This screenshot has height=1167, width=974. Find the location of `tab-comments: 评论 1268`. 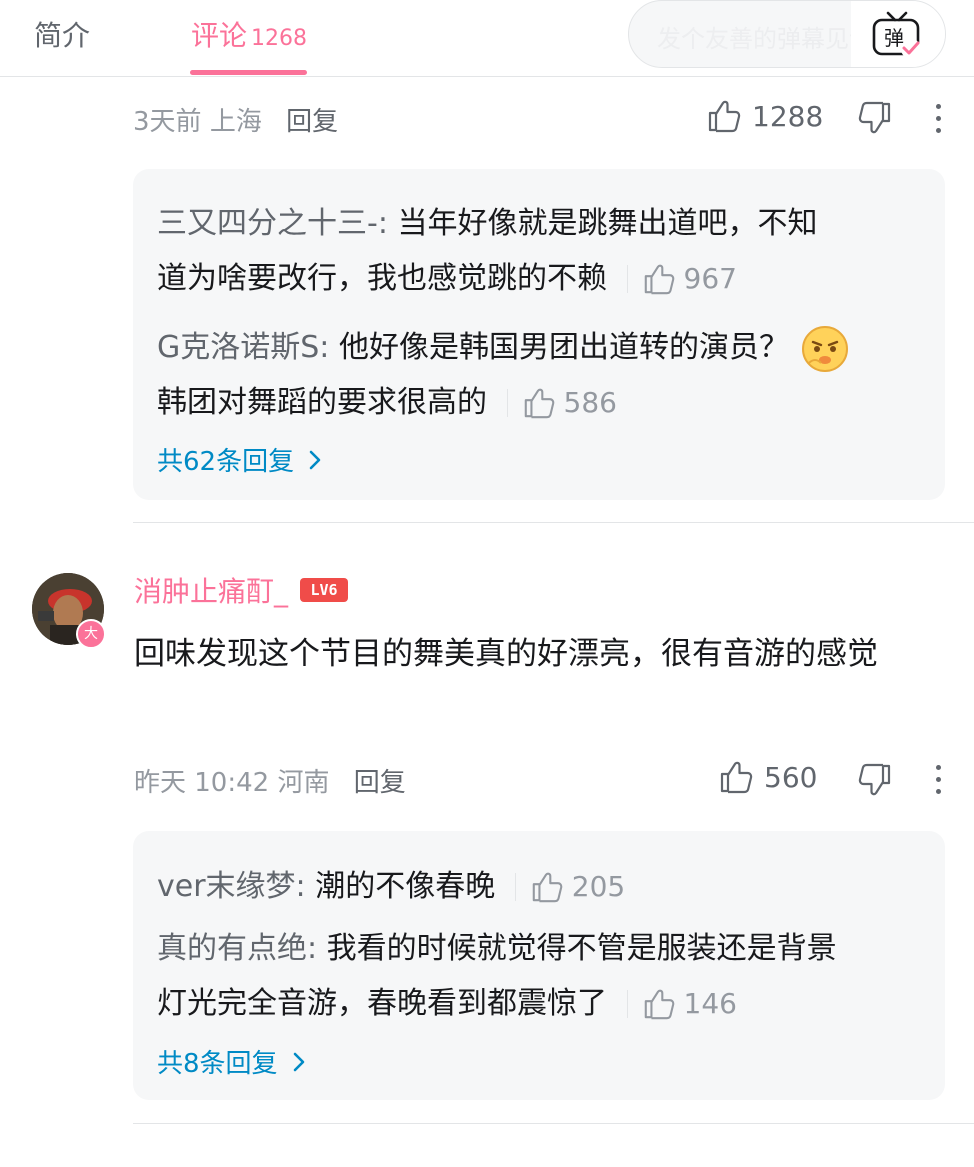

tab-comments: 评论 1268 is located at coordinates (249, 34).